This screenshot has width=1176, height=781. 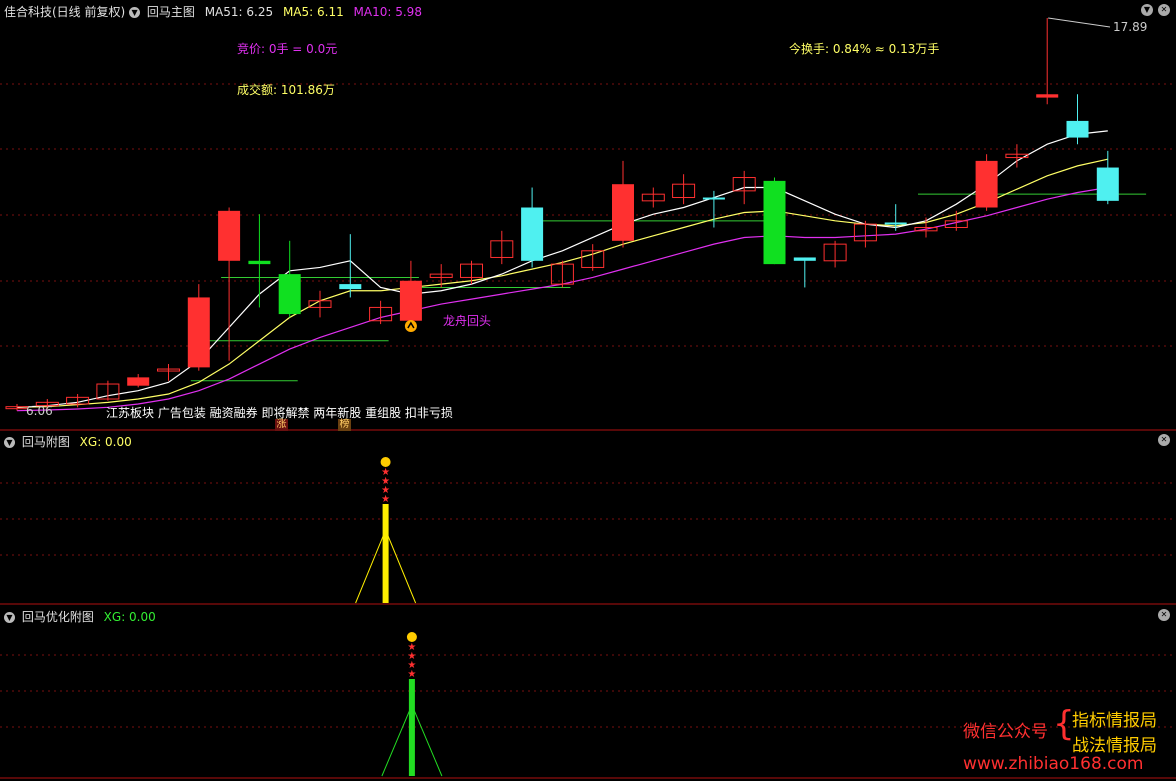 I want to click on sub1-spike-star-icon: ★, so click(x=385, y=472).